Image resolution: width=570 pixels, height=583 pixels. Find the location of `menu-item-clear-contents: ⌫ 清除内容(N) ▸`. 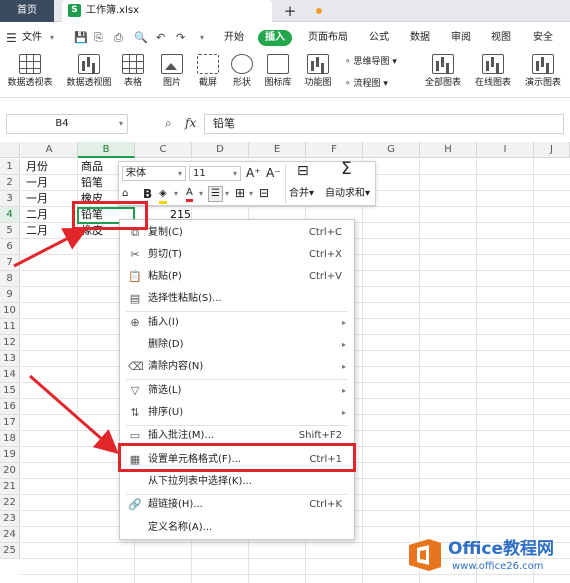

menu-item-clear-contents: ⌫ 清除内容(N) ▸ is located at coordinates (237, 367).